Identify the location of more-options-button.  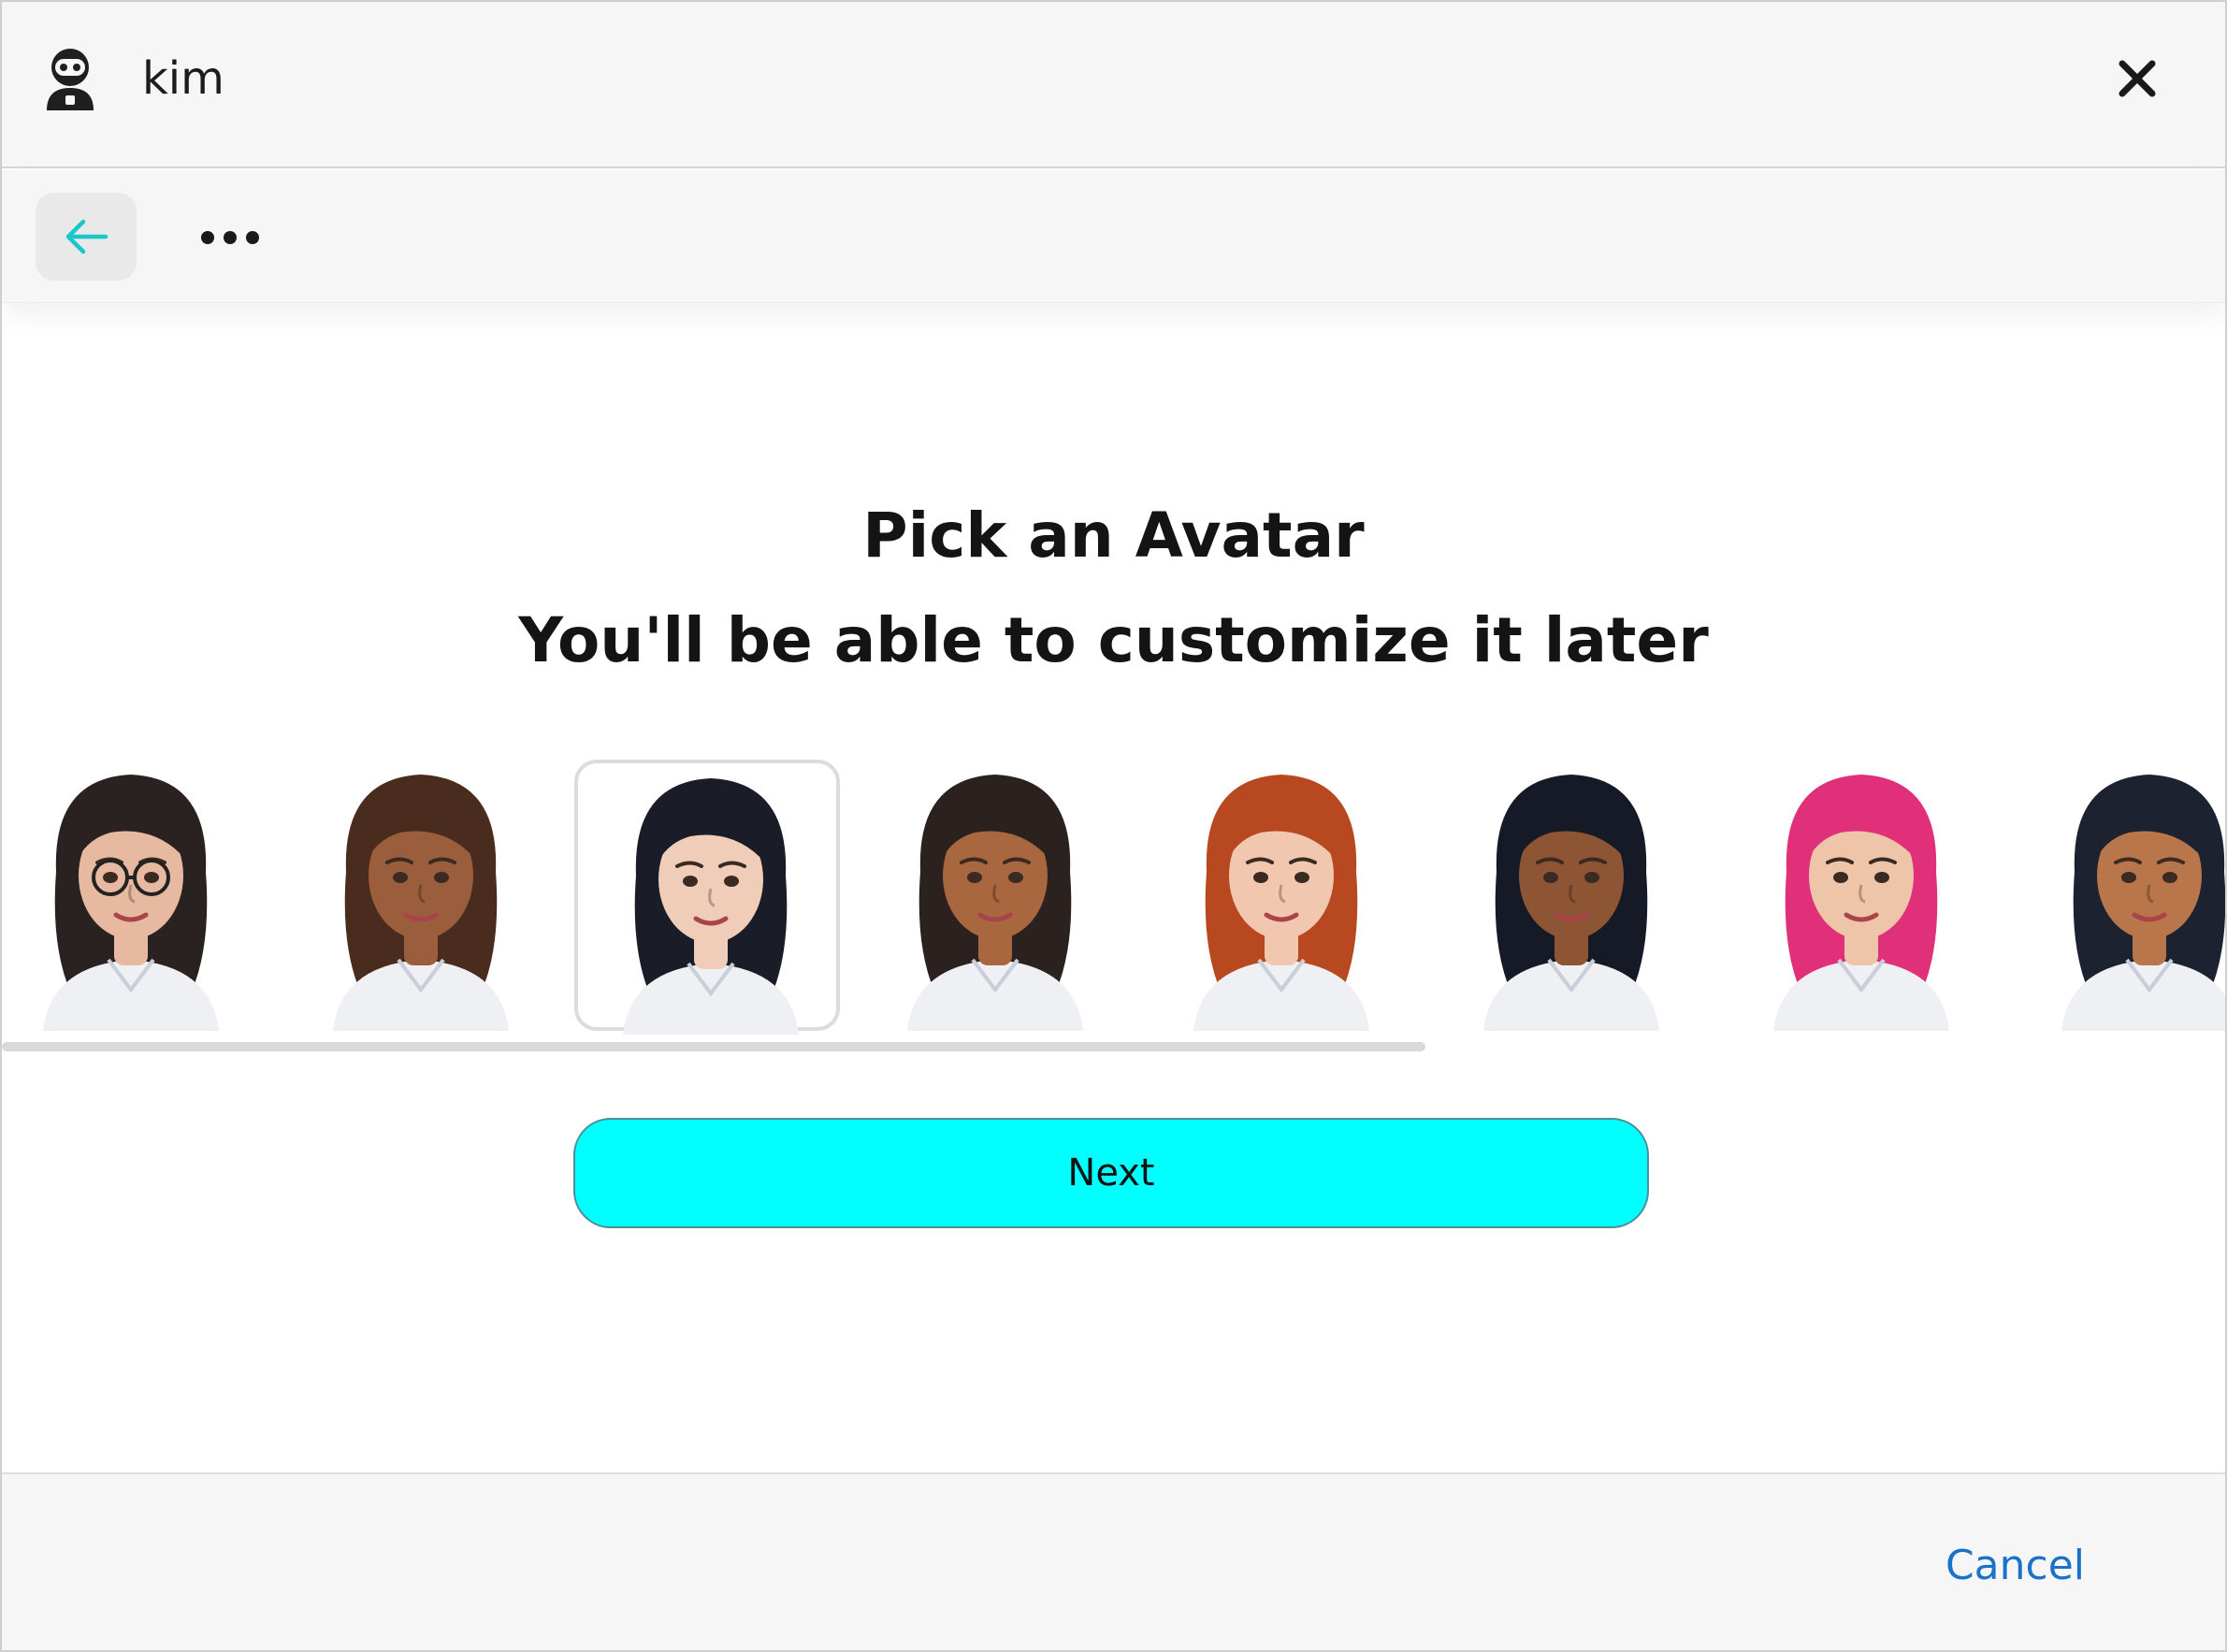
(230, 237).